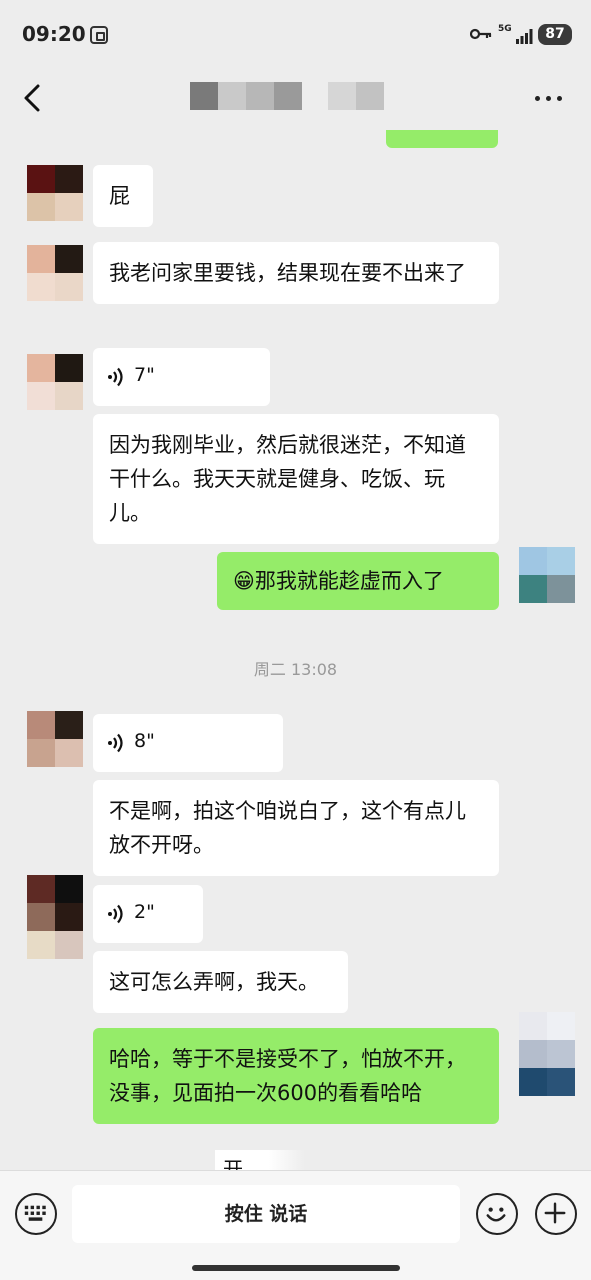  I want to click on partial-message-bubble, so click(442, 139).